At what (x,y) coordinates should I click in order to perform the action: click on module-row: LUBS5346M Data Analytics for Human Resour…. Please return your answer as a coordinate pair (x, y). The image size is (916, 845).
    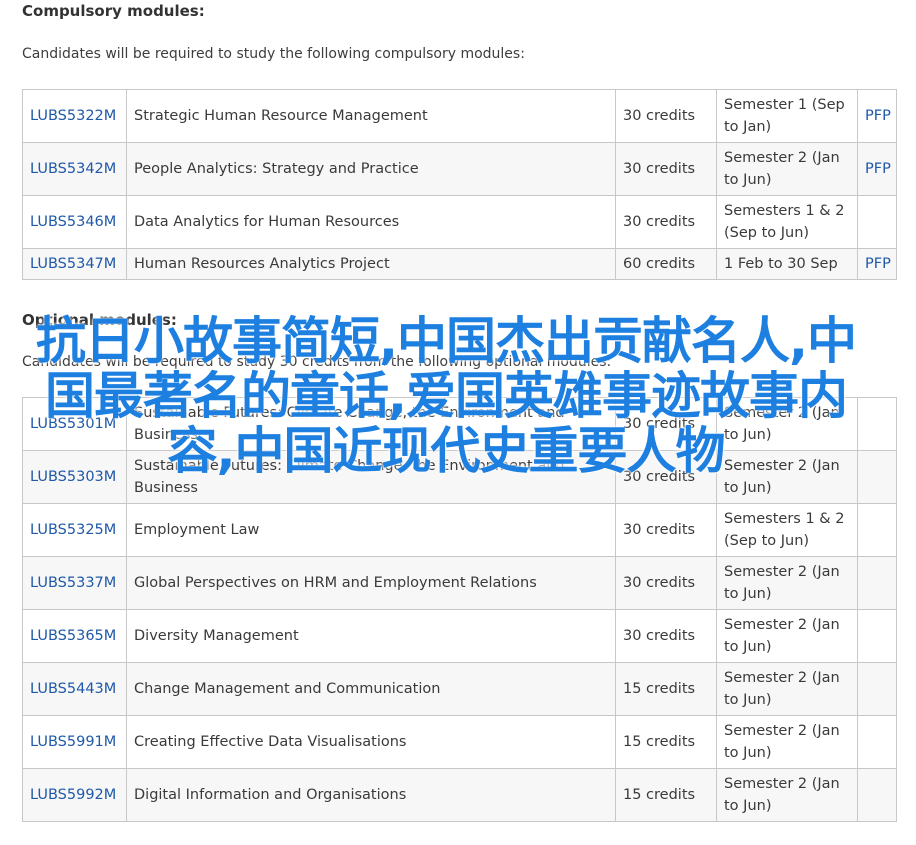
    Looking at the image, I should click on (459, 222).